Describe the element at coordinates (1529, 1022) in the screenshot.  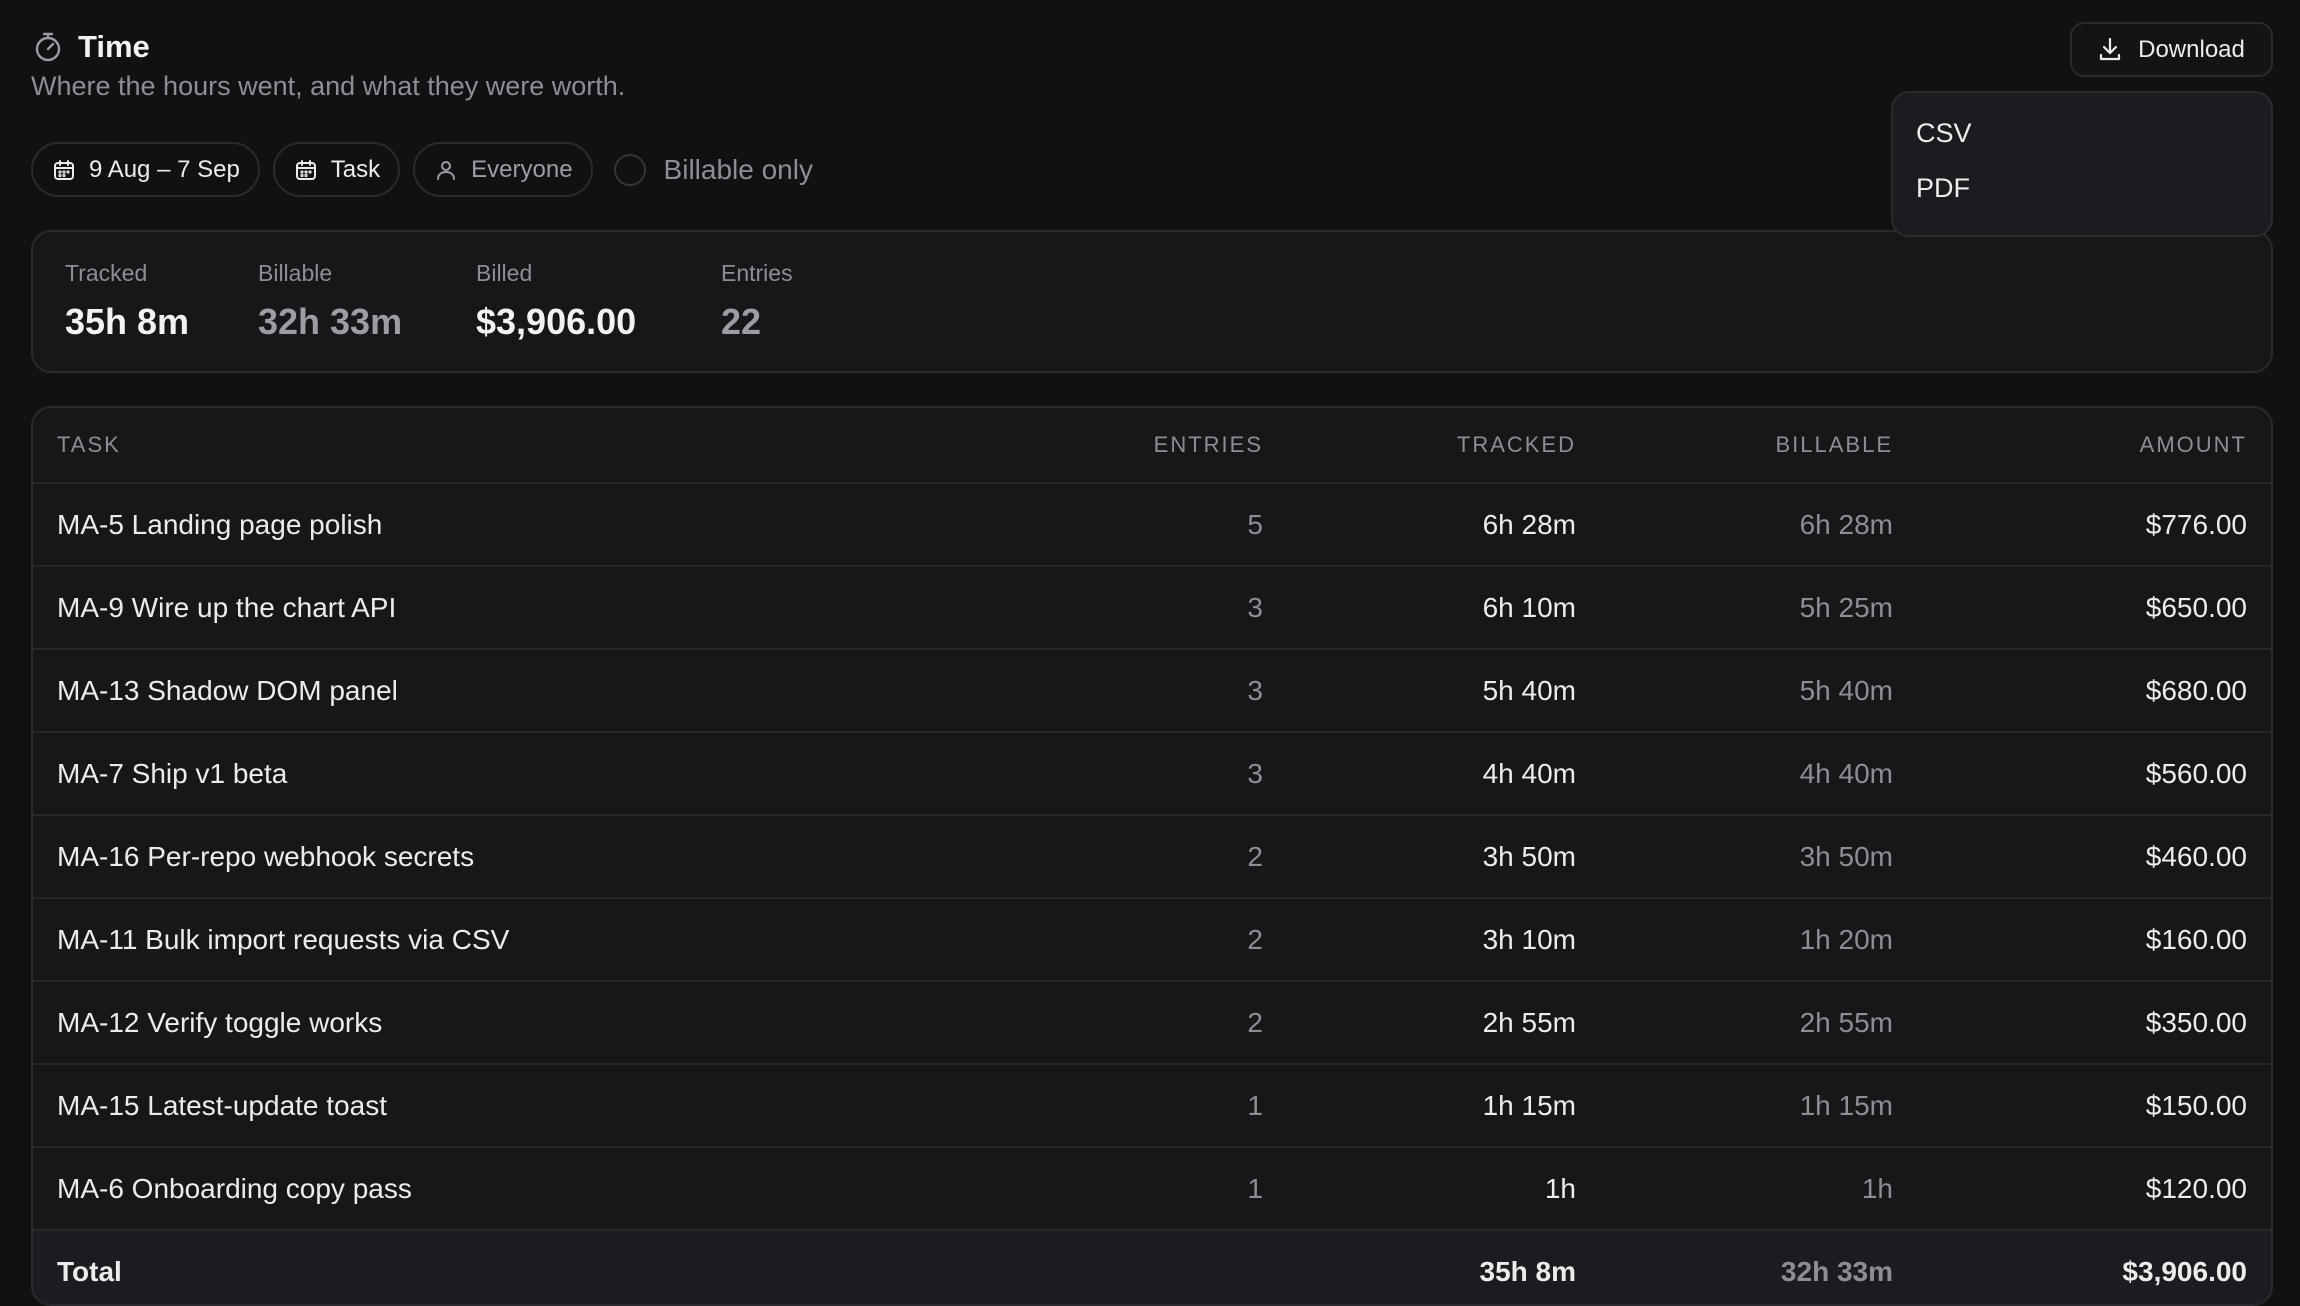
I see `cell-tracked: 2h 55m` at that location.